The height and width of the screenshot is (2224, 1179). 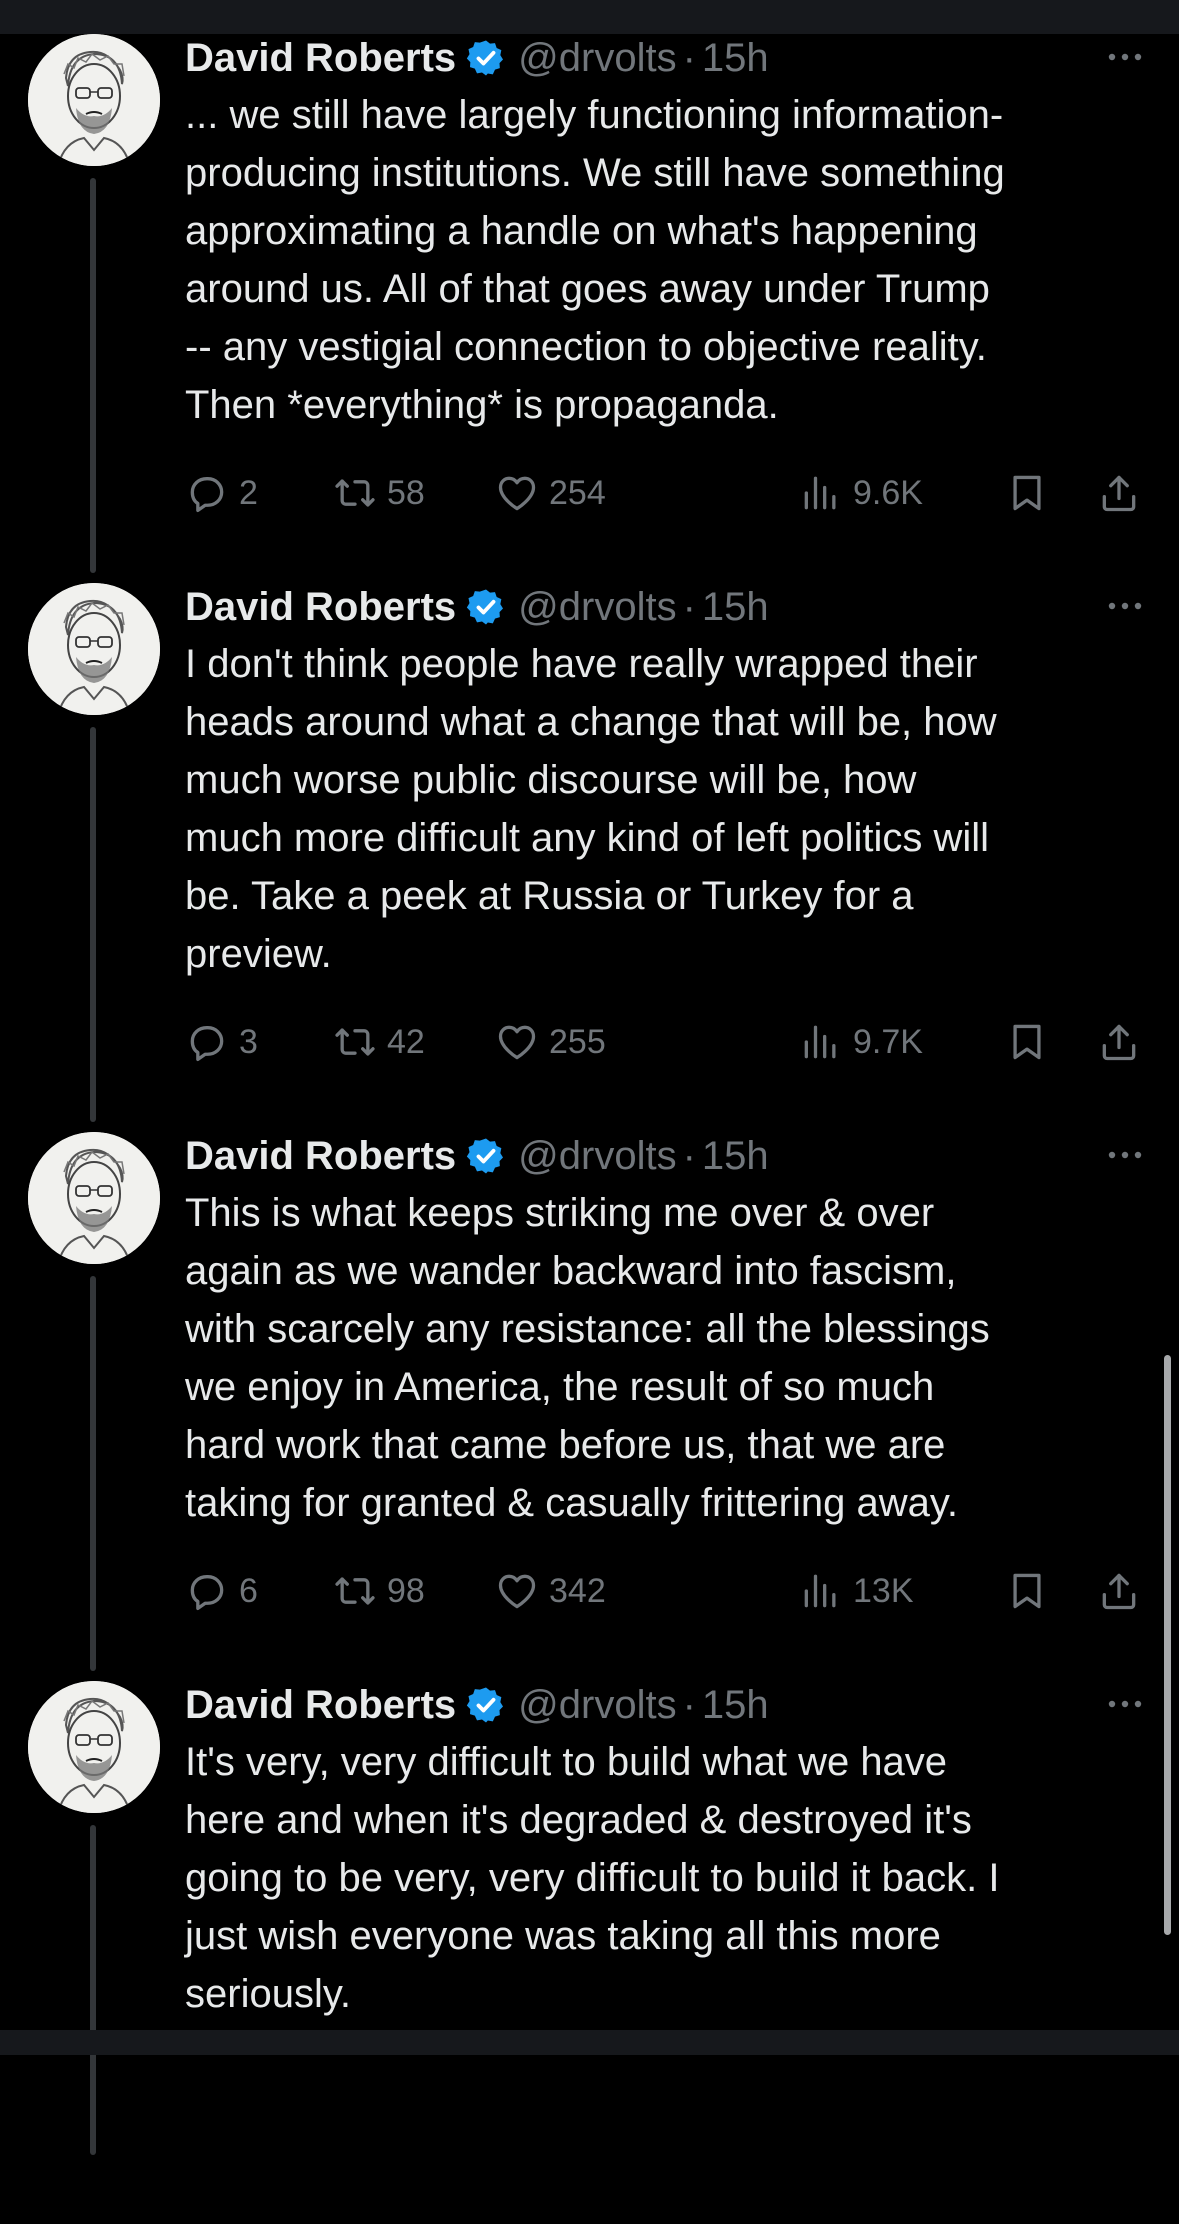 I want to click on bottom-bar-area, so click(x=589, y=2042).